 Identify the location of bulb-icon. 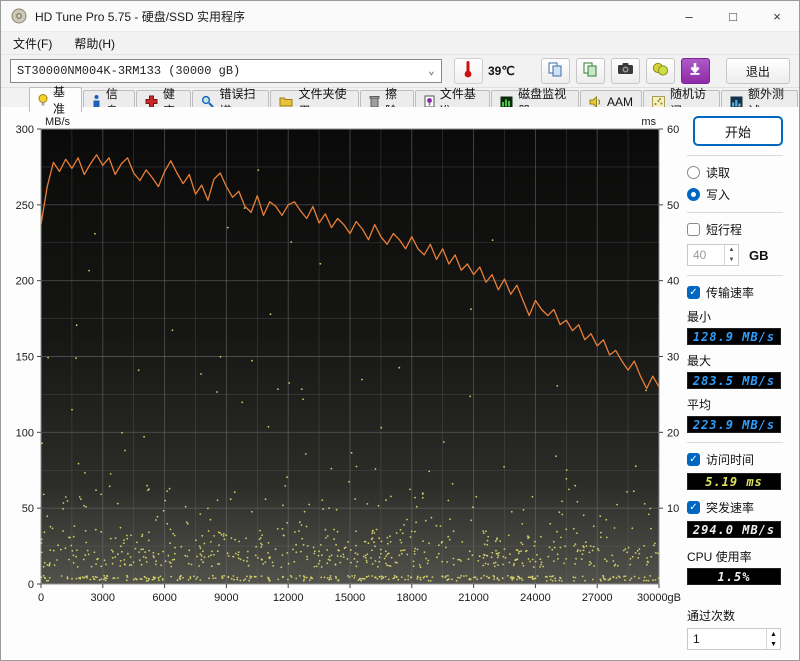
(43, 100).